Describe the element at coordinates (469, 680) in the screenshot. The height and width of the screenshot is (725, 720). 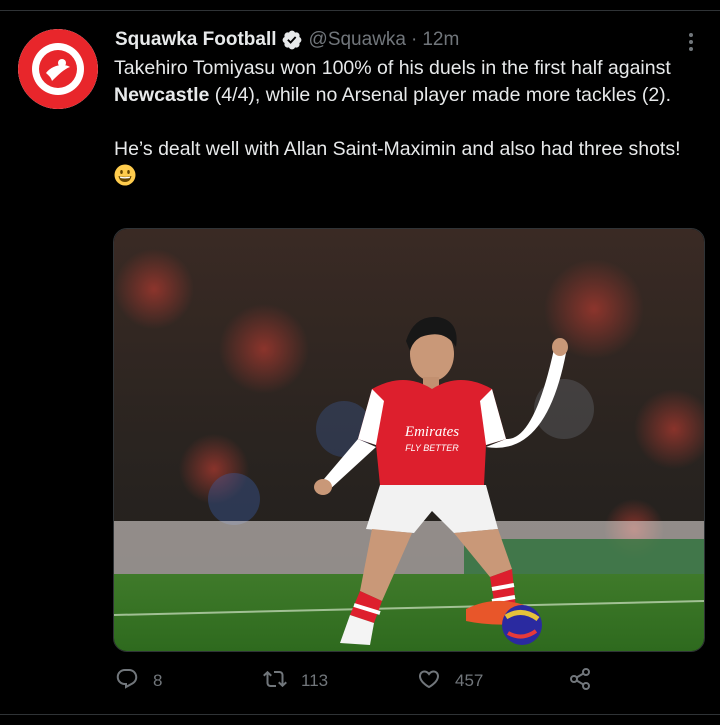
I see `like-count: 457` at that location.